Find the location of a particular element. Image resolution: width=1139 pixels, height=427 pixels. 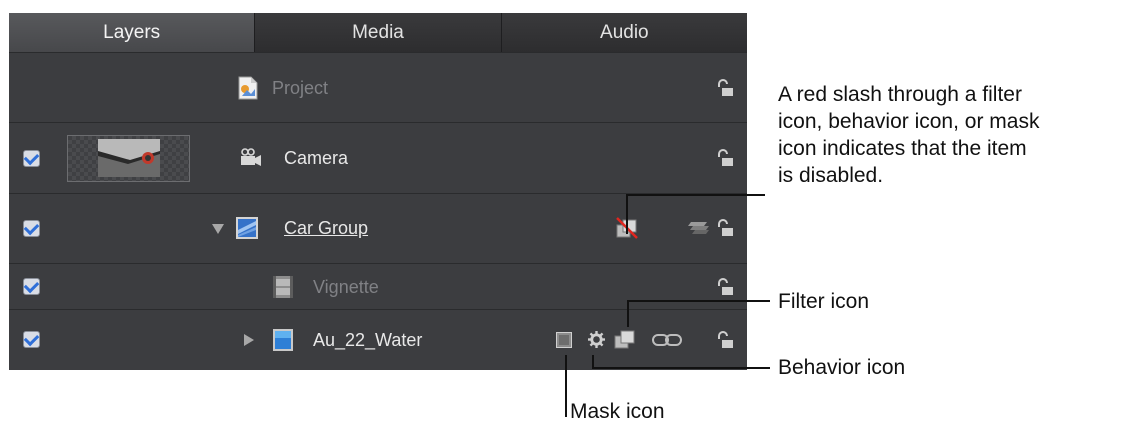

tab-media: Media is located at coordinates (377, 32).